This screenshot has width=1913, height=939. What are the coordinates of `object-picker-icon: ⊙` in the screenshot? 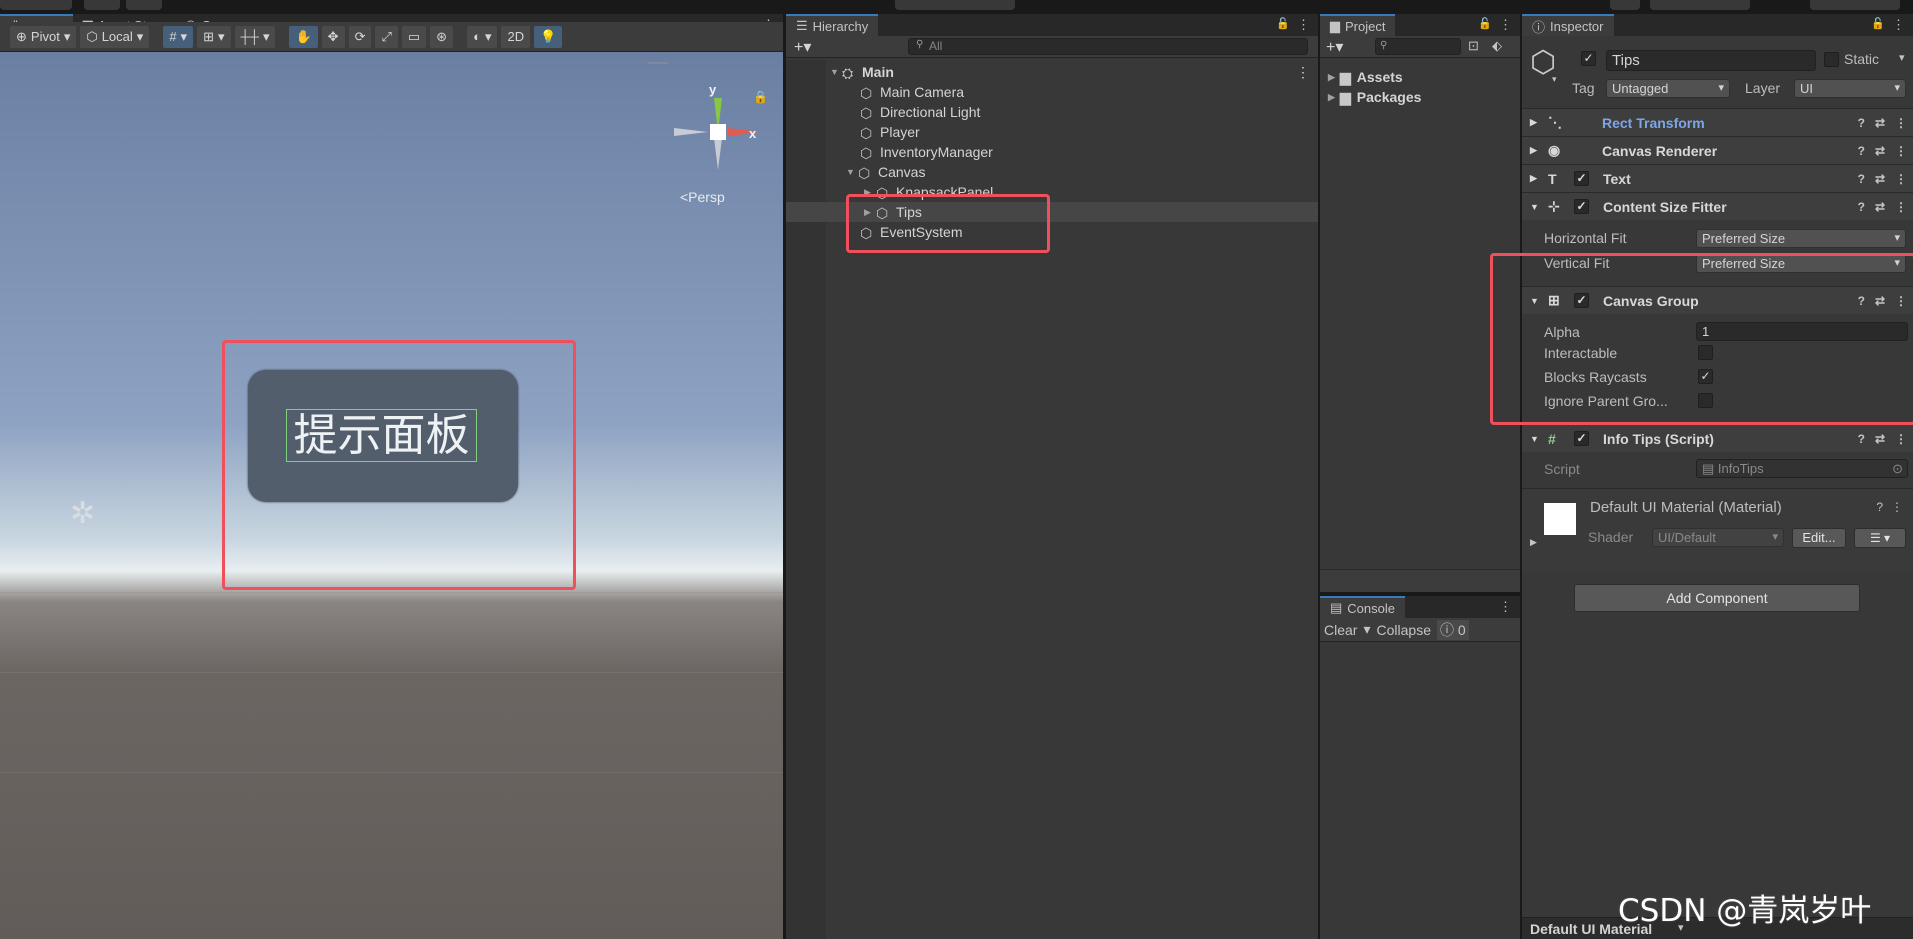 It's located at (1897, 468).